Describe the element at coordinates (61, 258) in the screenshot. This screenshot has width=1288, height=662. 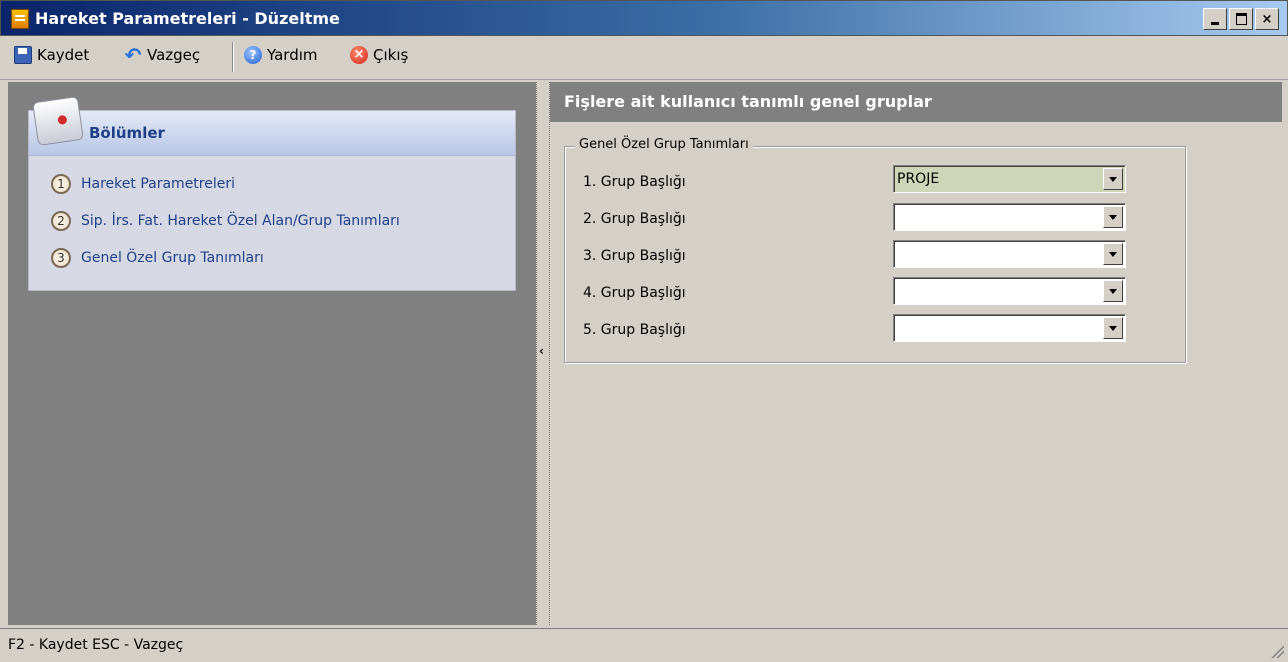
I see `number-3-icon: 3` at that location.